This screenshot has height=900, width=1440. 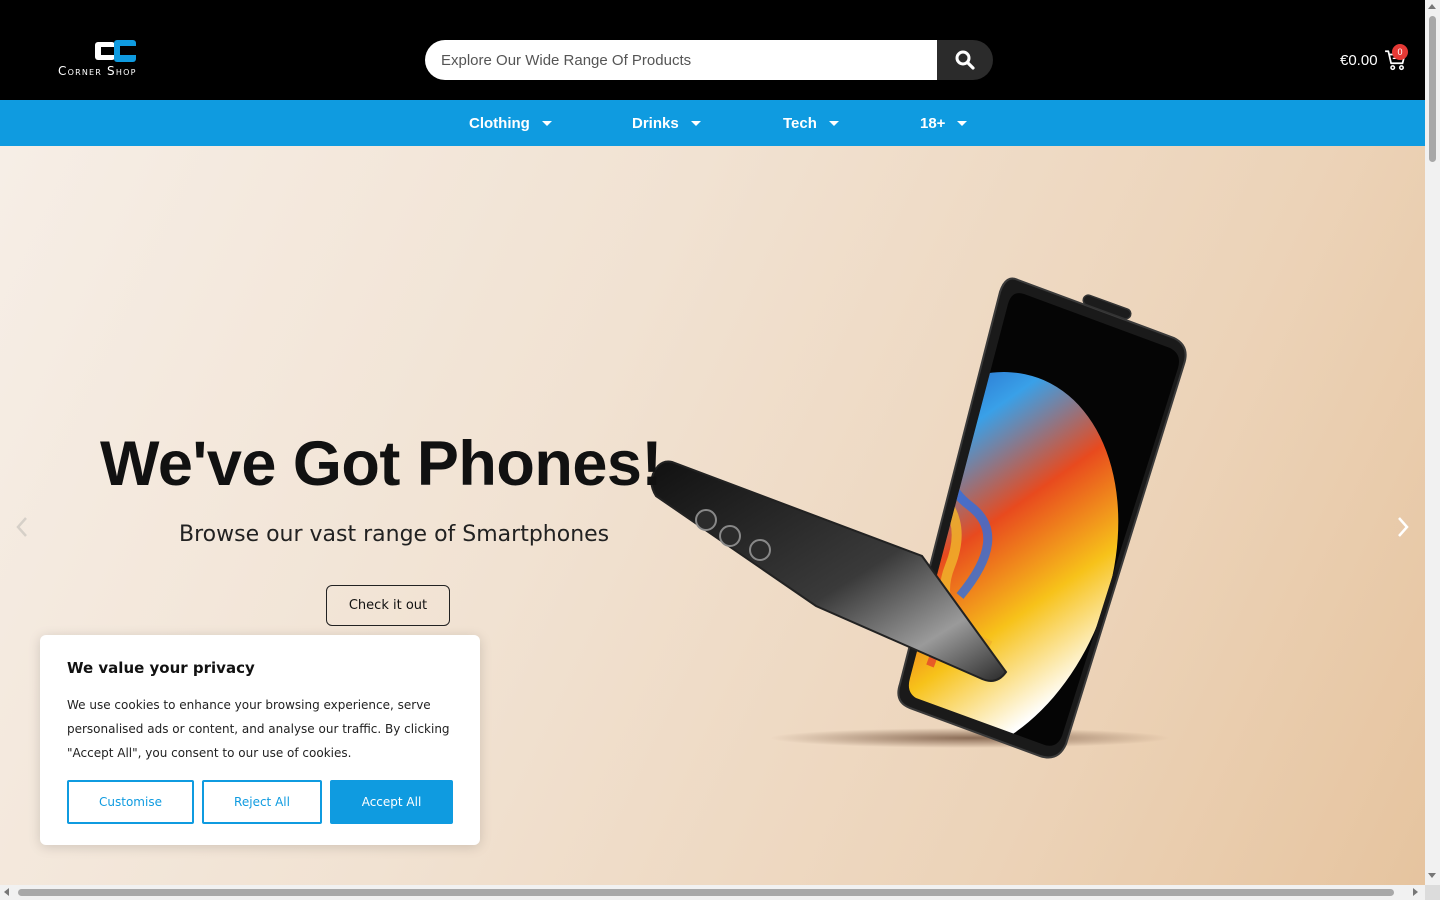 What do you see at coordinates (130, 802) in the screenshot?
I see `customise-button: Customise` at bounding box center [130, 802].